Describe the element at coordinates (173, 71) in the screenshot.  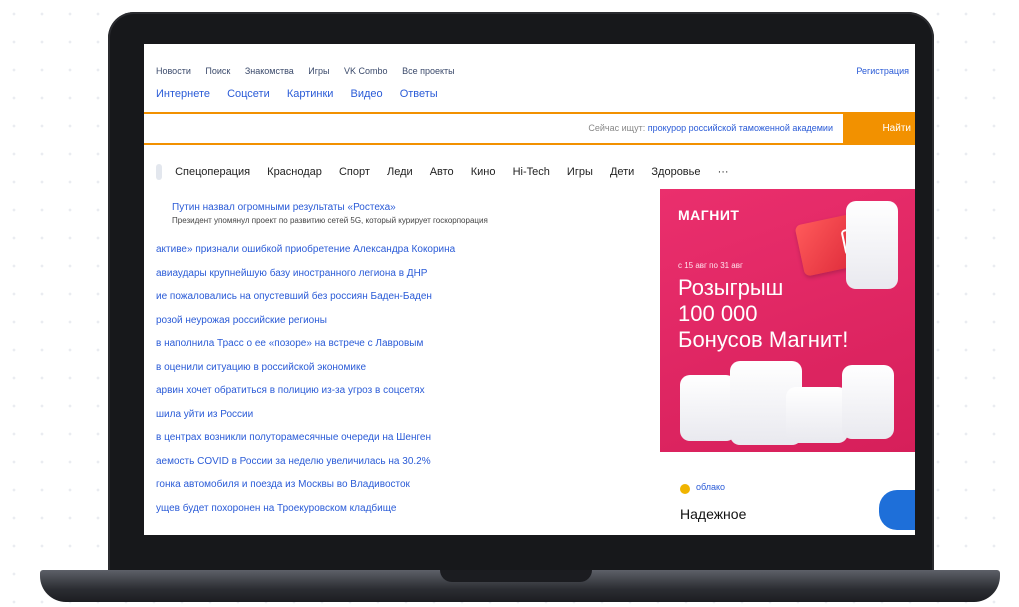
I see `top-nav-item-news: Новости` at that location.